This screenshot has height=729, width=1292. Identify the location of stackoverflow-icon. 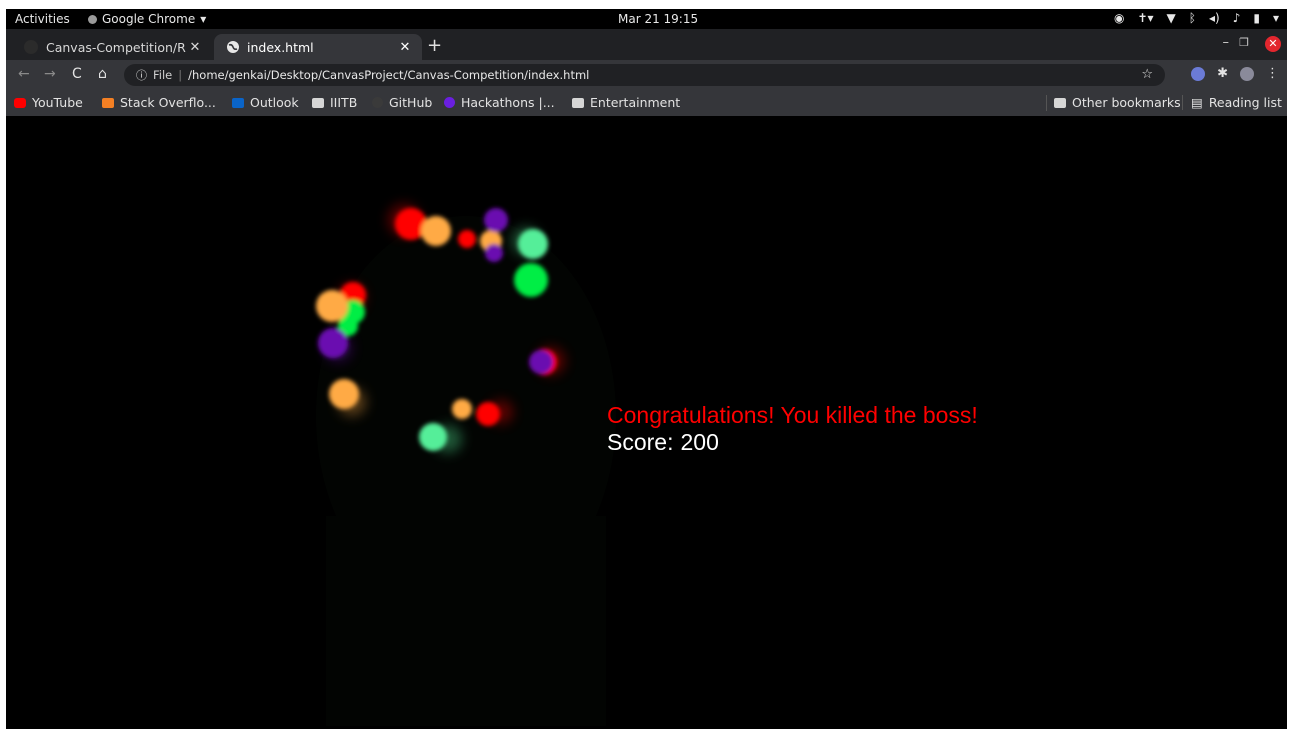
(108, 102).